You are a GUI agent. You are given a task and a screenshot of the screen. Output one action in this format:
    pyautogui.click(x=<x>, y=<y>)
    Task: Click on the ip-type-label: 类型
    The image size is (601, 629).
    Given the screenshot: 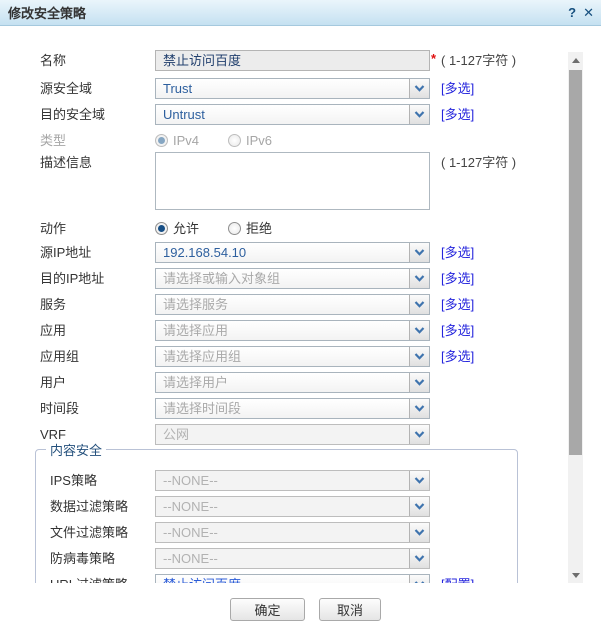 What is the action you would take?
    pyautogui.click(x=53, y=140)
    